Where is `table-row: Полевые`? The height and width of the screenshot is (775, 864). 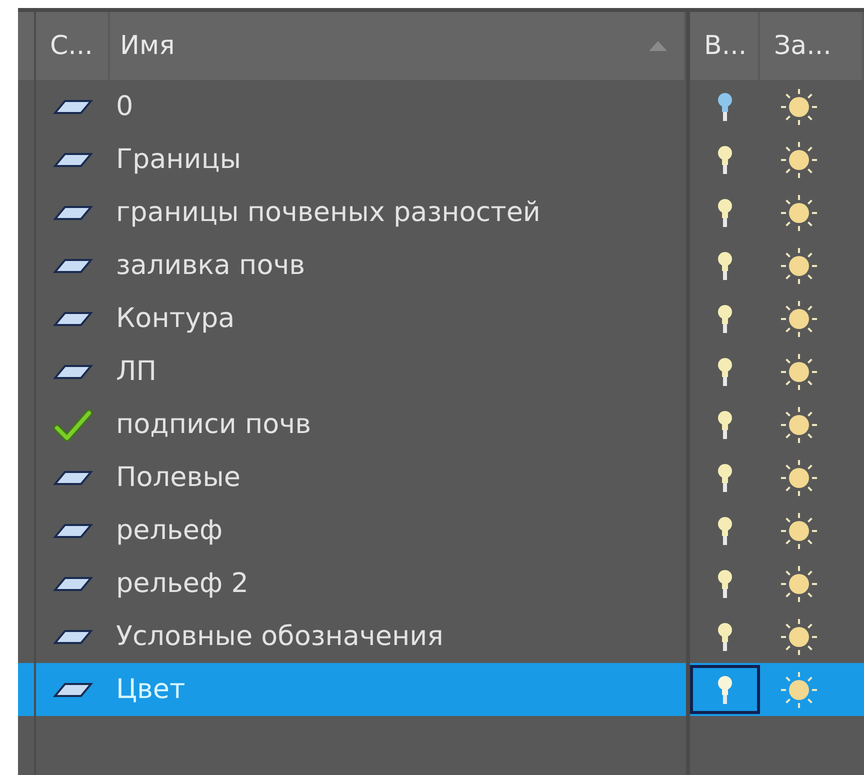
table-row: Полевые is located at coordinates (441, 477).